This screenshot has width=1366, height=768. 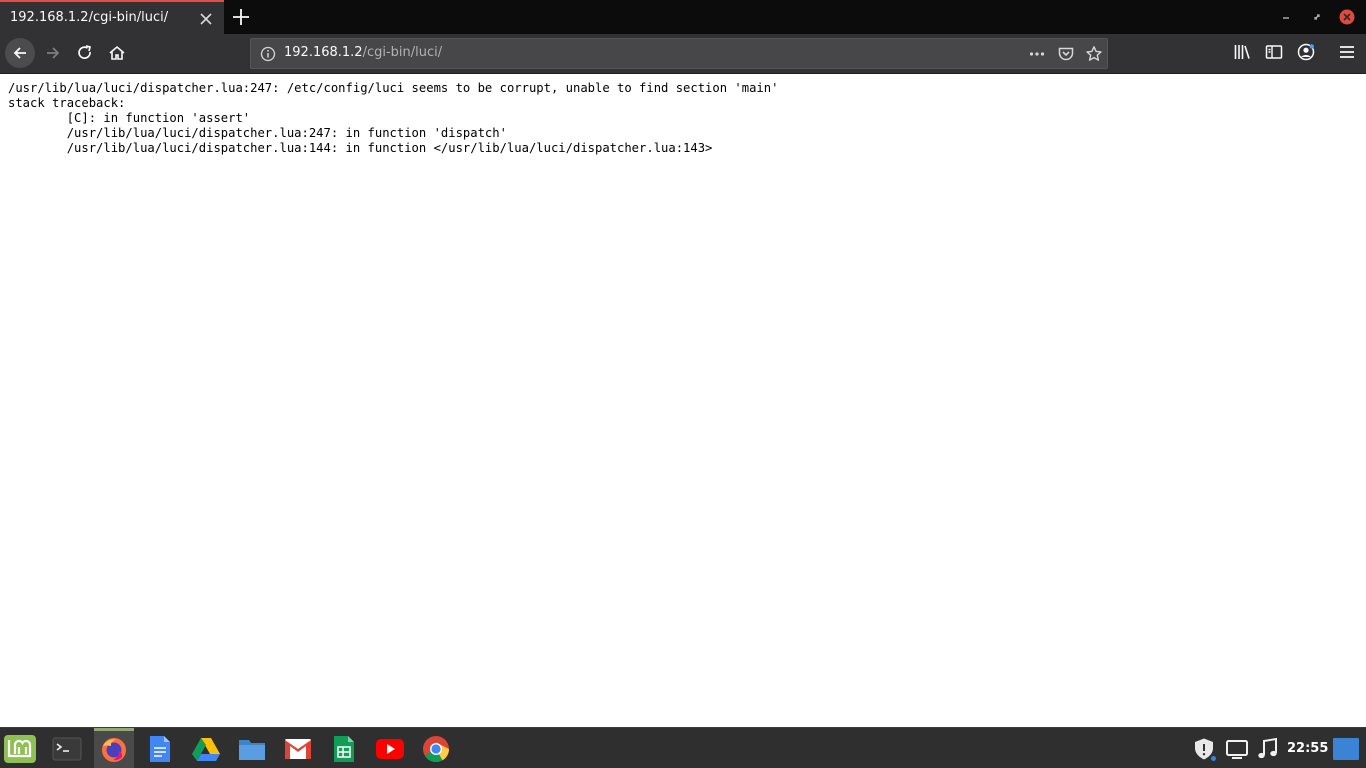 I want to click on url-text: 192.168.1.2/cgi-bin/luci/, so click(x=363, y=52).